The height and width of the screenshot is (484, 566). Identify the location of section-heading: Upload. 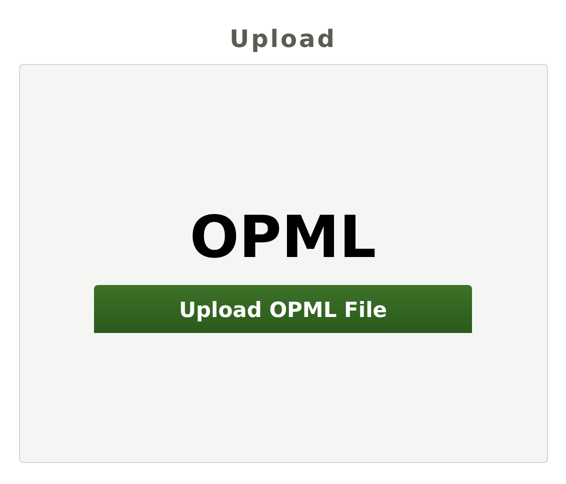
(283, 39).